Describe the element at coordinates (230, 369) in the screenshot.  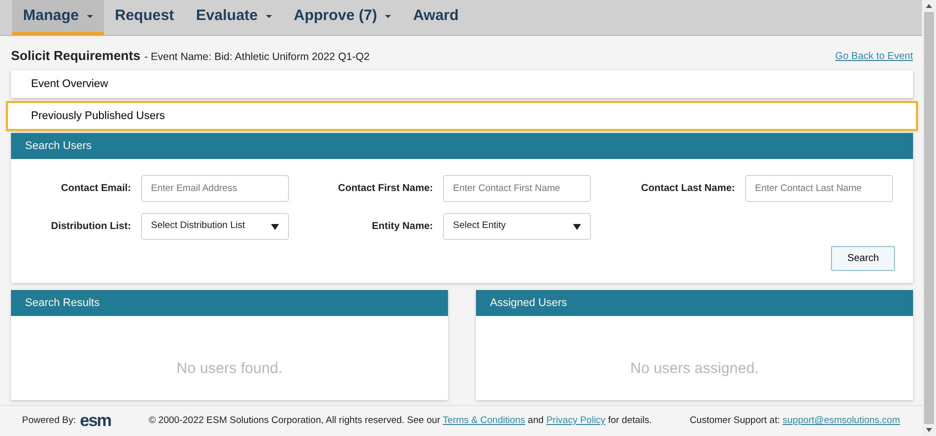
I see `empty-message: No users found.` at that location.